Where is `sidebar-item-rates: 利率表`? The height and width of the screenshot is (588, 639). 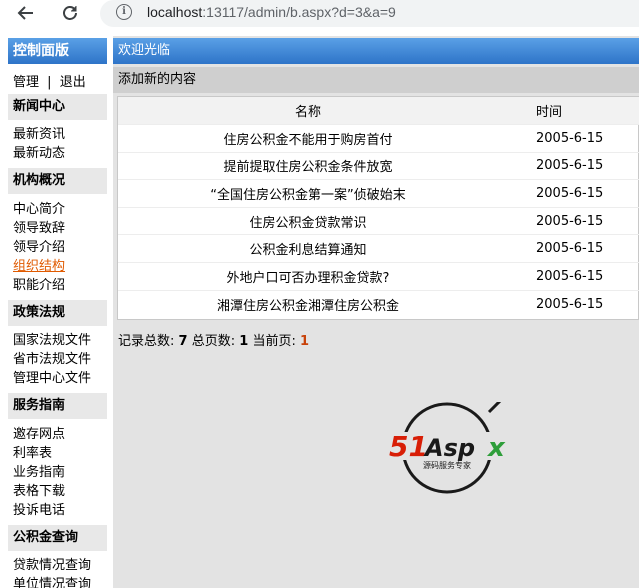
sidebar-item-rates: 利率表 is located at coordinates (39, 453).